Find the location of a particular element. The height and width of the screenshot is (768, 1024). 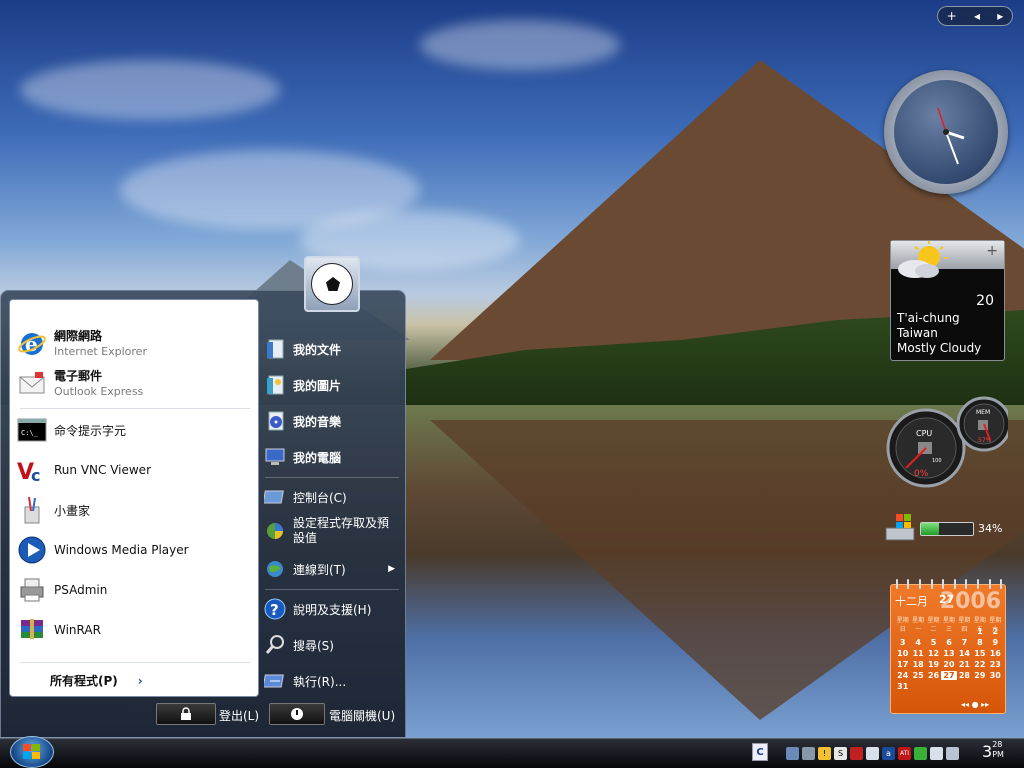

recent-item-windows-media-player: Windows Media Player is located at coordinates (134, 550).